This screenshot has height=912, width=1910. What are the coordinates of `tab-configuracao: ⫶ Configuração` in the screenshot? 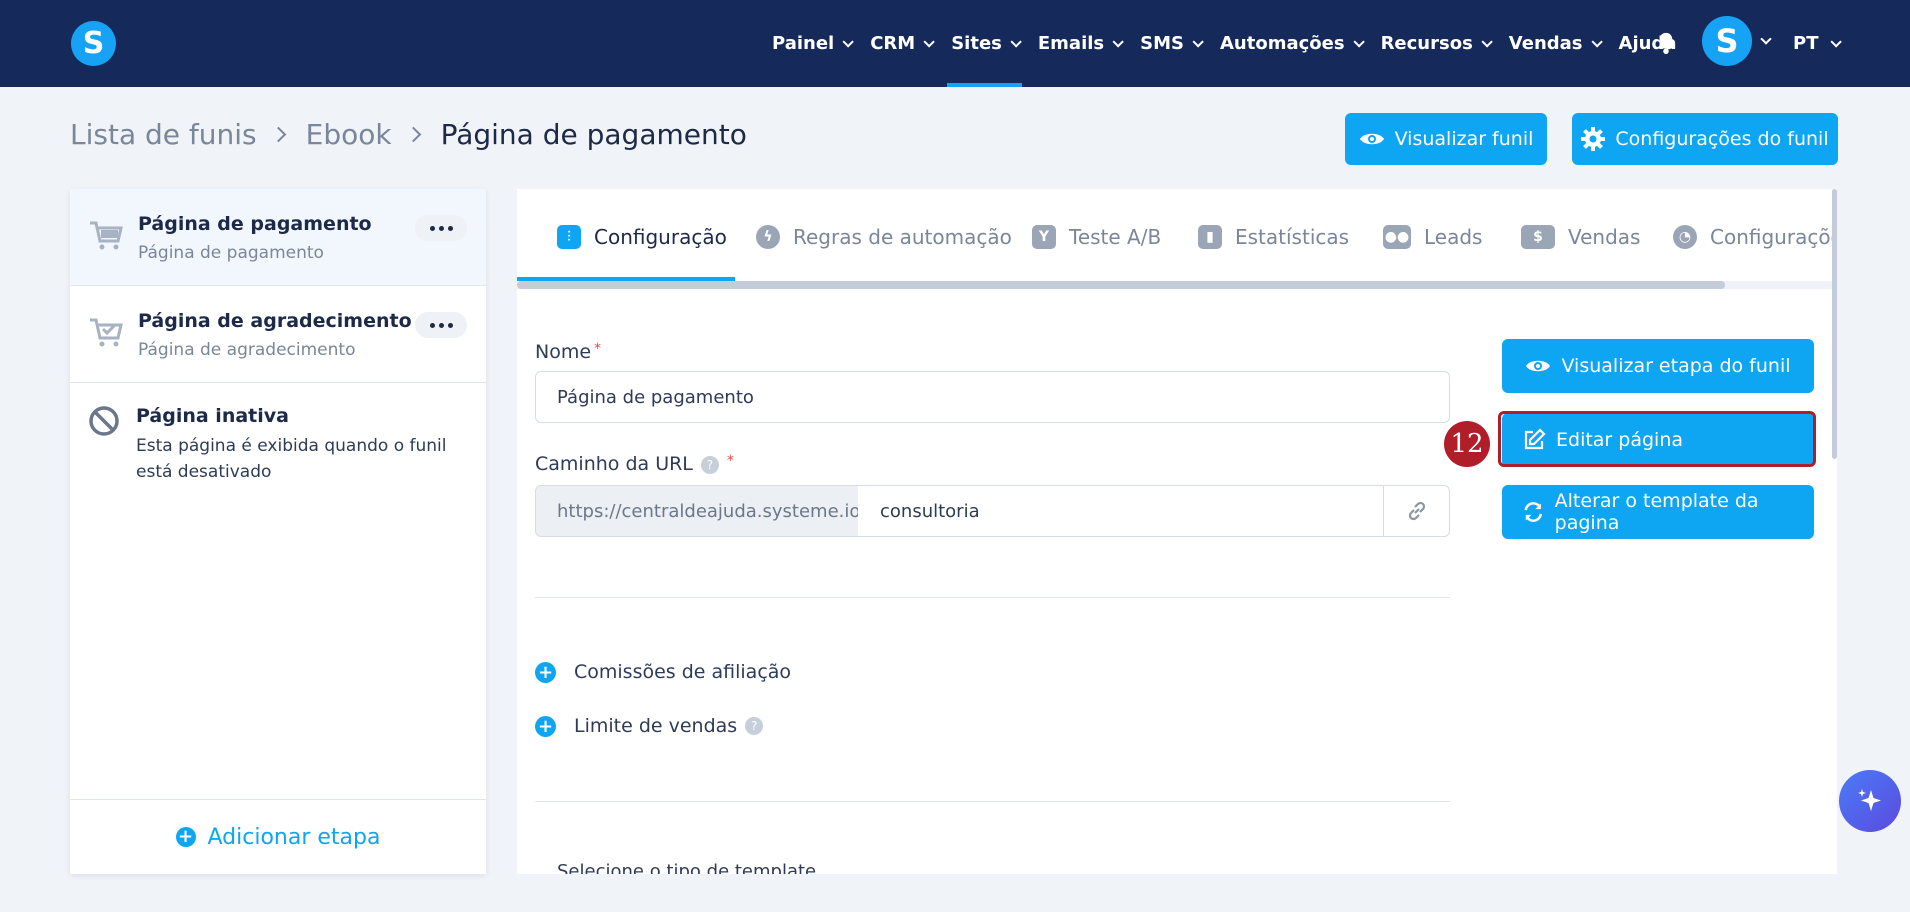 It's located at (642, 237).